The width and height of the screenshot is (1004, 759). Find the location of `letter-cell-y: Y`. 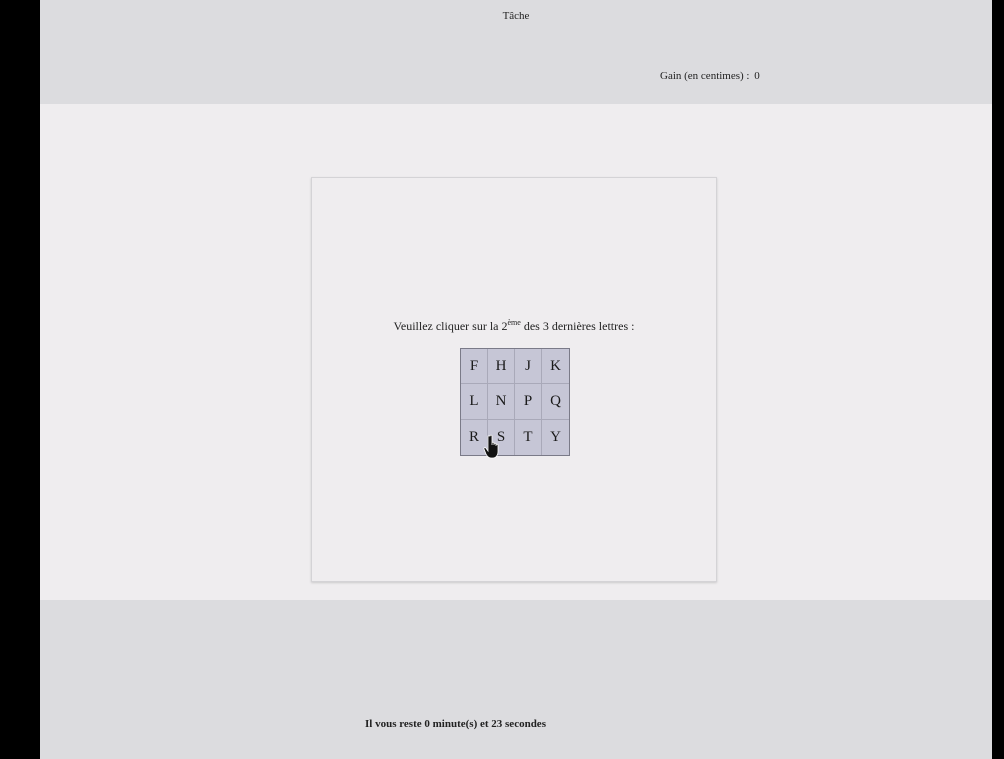

letter-cell-y: Y is located at coordinates (555, 437).